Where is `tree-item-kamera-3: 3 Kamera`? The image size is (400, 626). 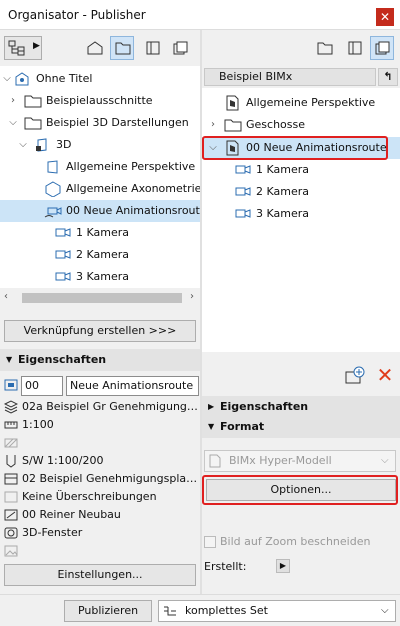 tree-item-kamera-3: 3 Kamera is located at coordinates (100, 277).